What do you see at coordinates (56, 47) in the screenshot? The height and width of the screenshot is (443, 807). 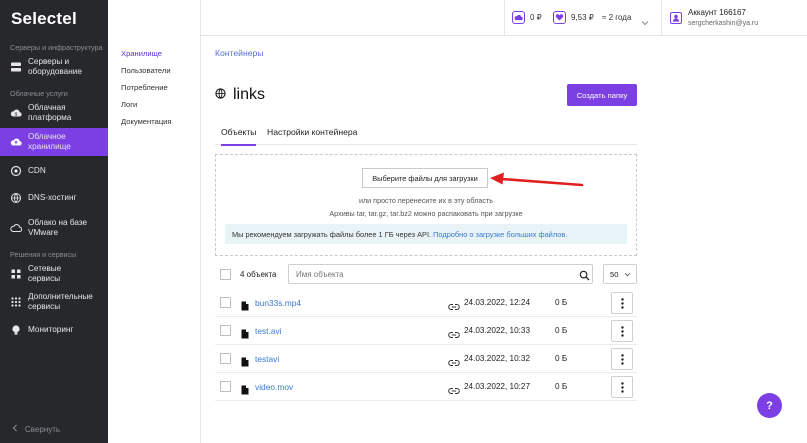 I see `section-title-infra: Серверы и инфраструктура` at bounding box center [56, 47].